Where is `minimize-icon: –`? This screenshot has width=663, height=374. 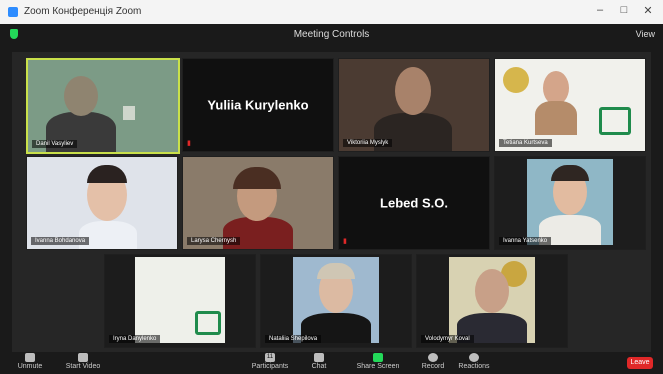 minimize-icon: – is located at coordinates (600, 12).